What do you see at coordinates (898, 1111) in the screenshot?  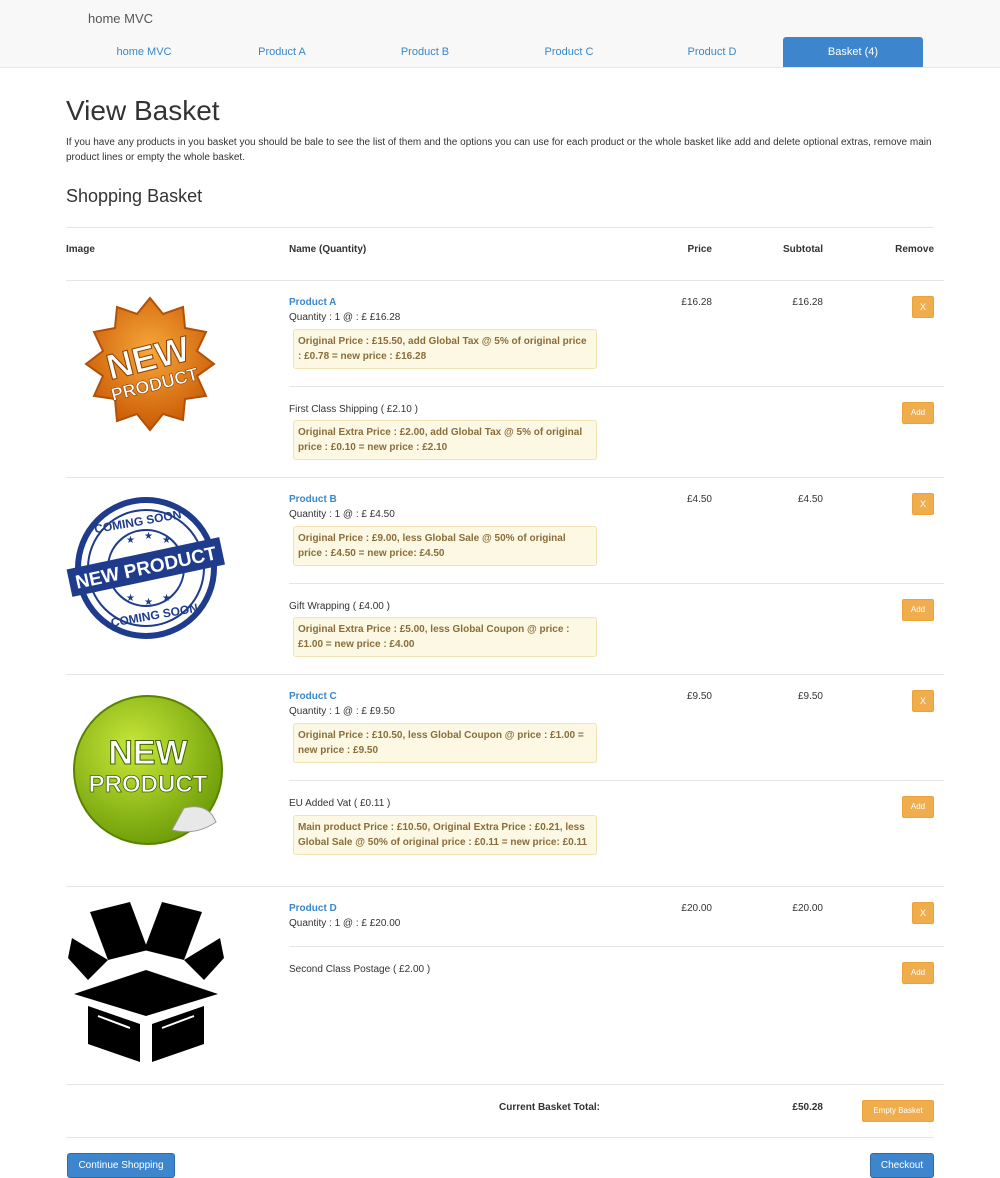 I see `empty-basket-button: Empty Basket` at bounding box center [898, 1111].